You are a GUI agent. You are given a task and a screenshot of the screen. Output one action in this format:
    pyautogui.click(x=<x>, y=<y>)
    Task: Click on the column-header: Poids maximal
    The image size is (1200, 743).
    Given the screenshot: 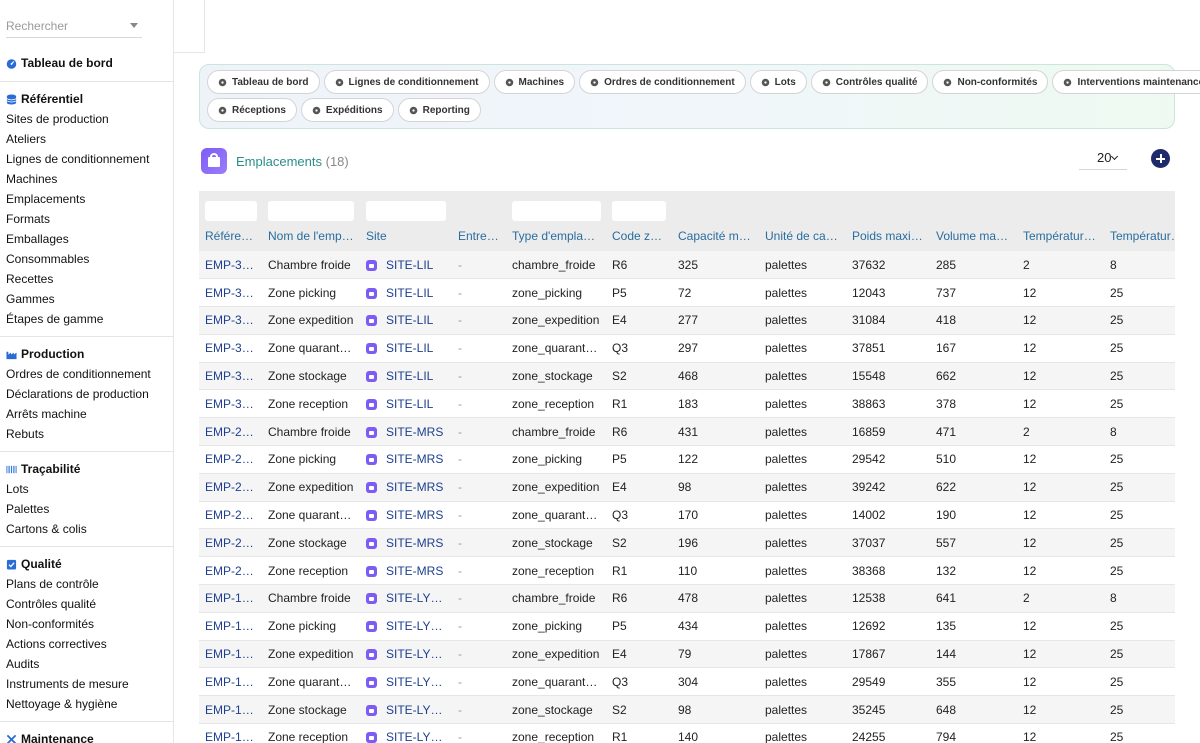 What is the action you would take?
    pyautogui.click(x=888, y=236)
    